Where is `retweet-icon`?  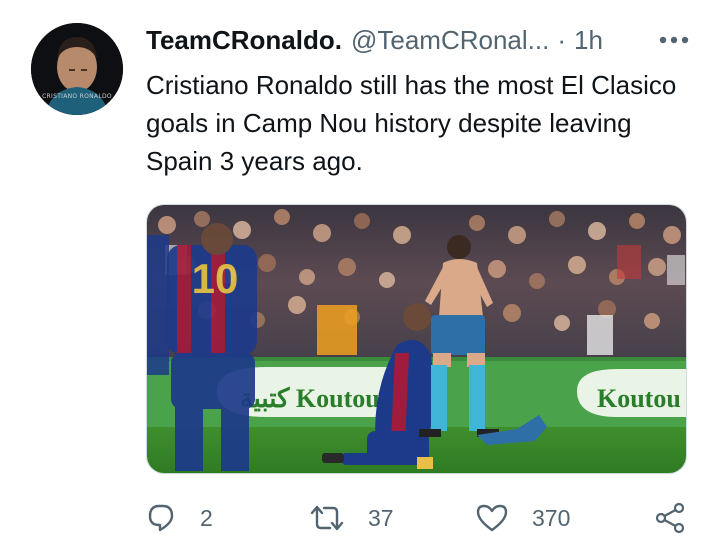 retweet-icon is located at coordinates (327, 518).